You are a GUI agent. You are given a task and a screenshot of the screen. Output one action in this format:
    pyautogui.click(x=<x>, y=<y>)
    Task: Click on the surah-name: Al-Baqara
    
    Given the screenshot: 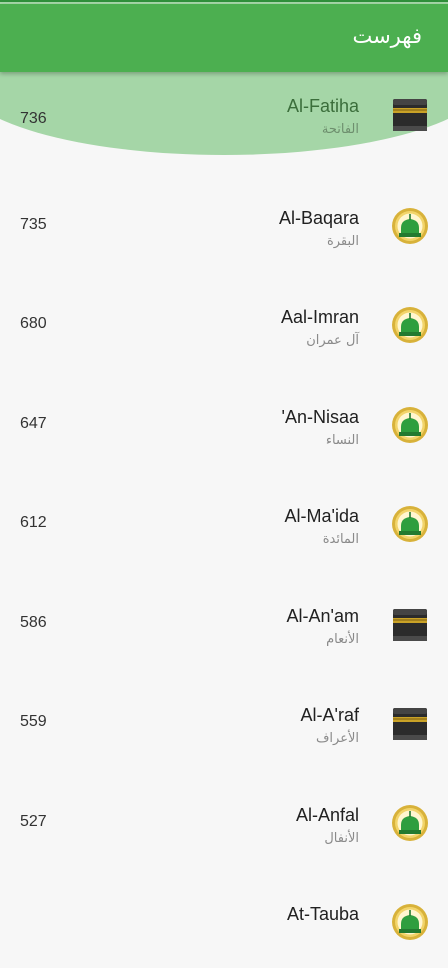 What is the action you would take?
    pyautogui.click(x=318, y=217)
    